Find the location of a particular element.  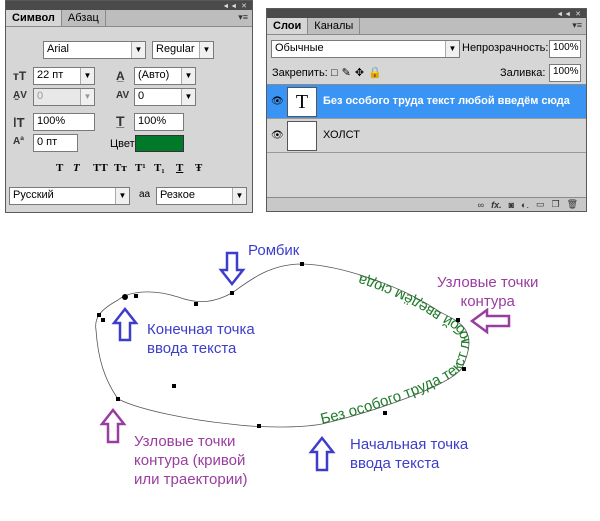

arrow-start-point is located at coordinates (322, 453).